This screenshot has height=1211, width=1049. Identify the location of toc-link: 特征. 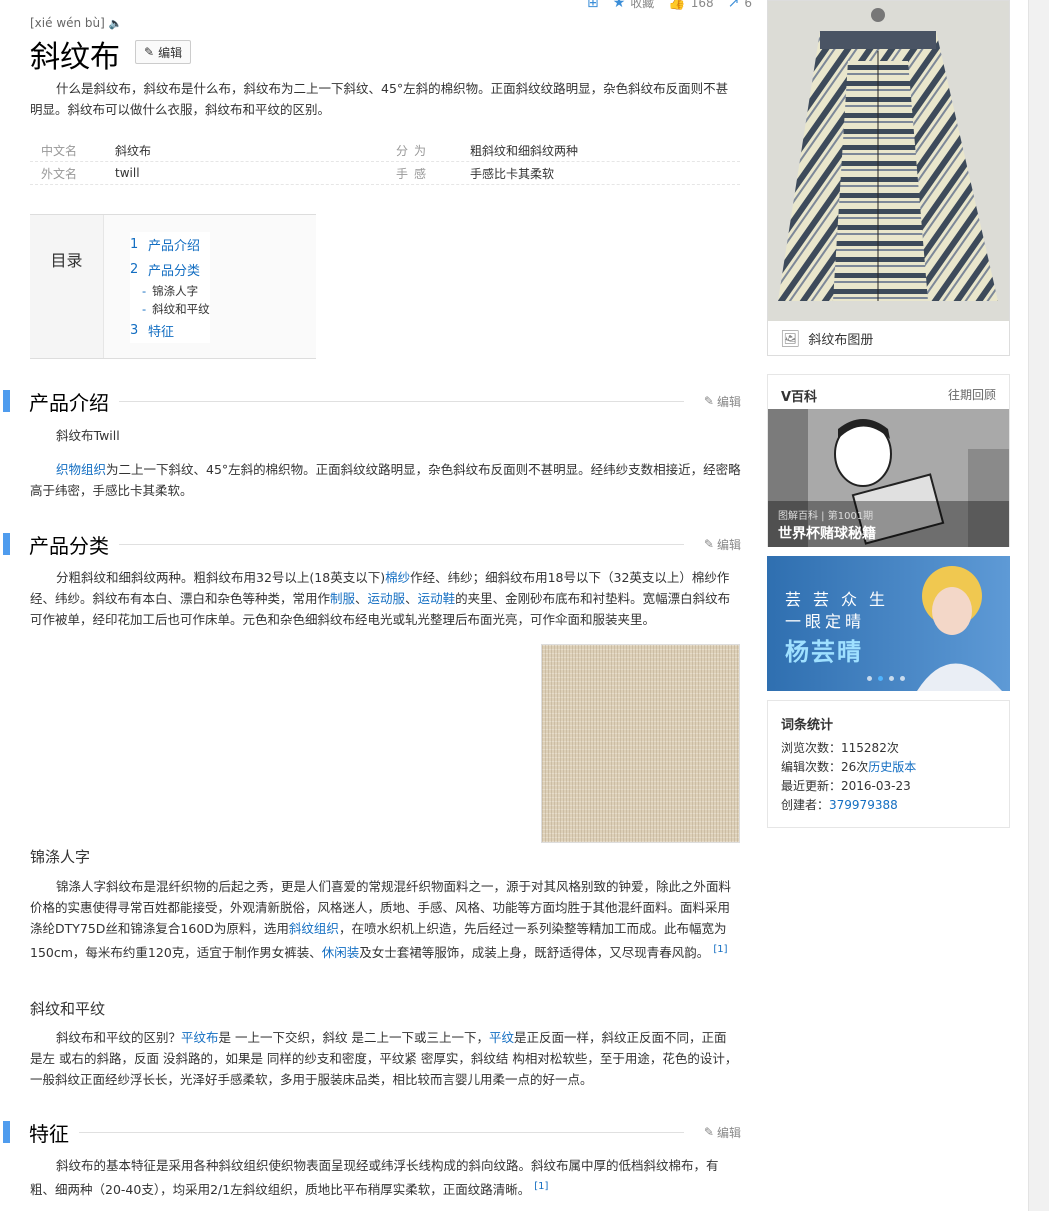
(161, 330).